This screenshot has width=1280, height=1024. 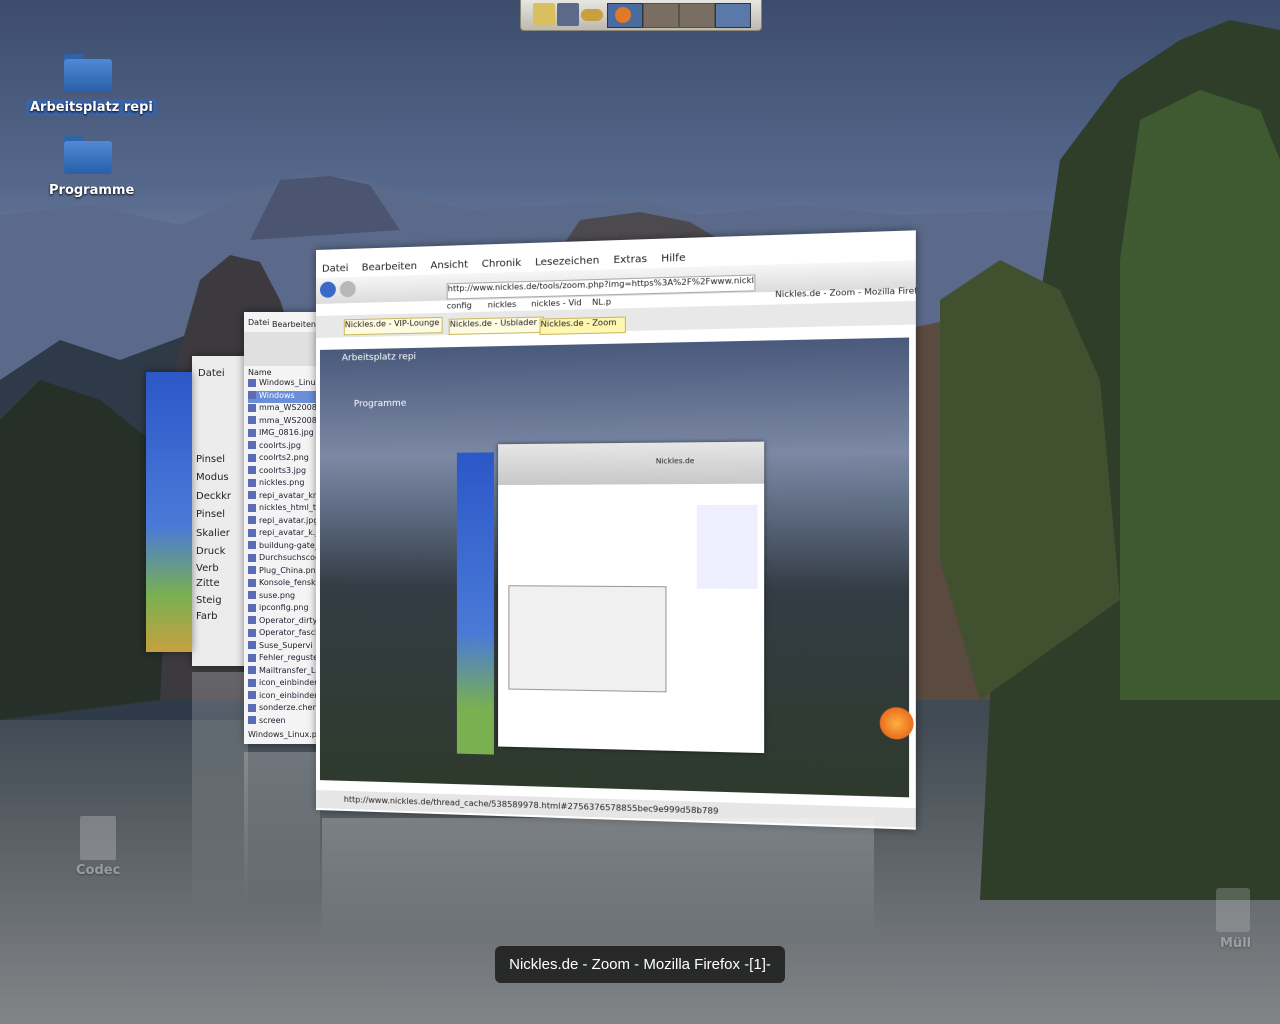 I want to click on file-list-item: IMG_0816.jpg, so click(x=281, y=434).